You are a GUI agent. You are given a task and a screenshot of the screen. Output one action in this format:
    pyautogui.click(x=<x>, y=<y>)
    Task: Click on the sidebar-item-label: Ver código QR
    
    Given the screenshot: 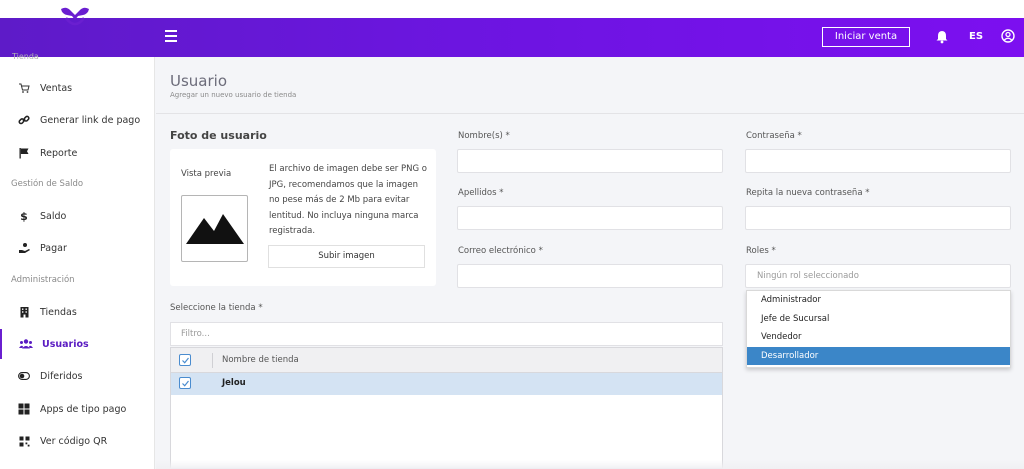 What is the action you would take?
    pyautogui.click(x=74, y=441)
    